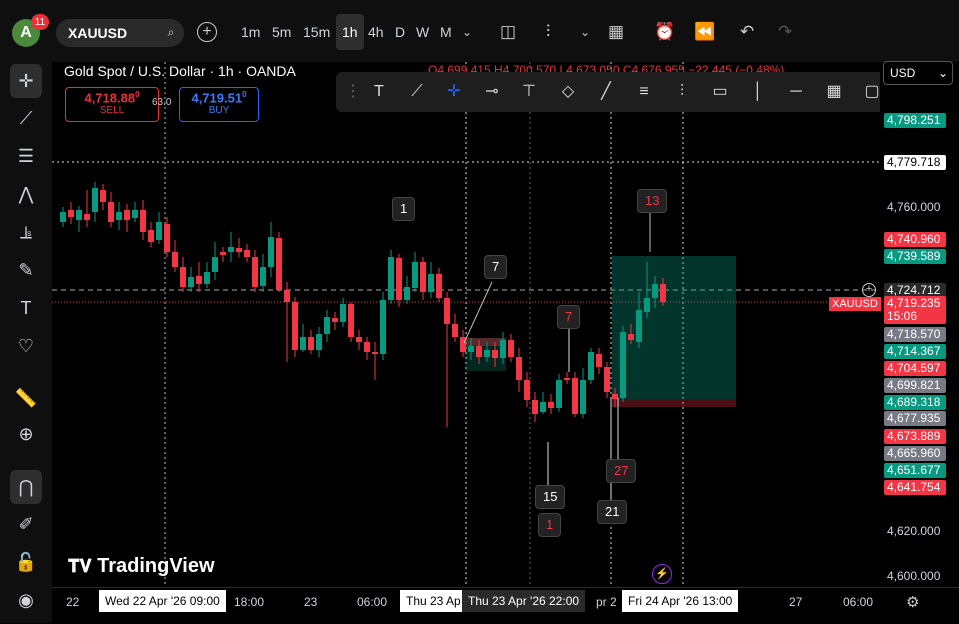  What do you see at coordinates (903, 73) in the screenshot?
I see `currency-value: USD` at bounding box center [903, 73].